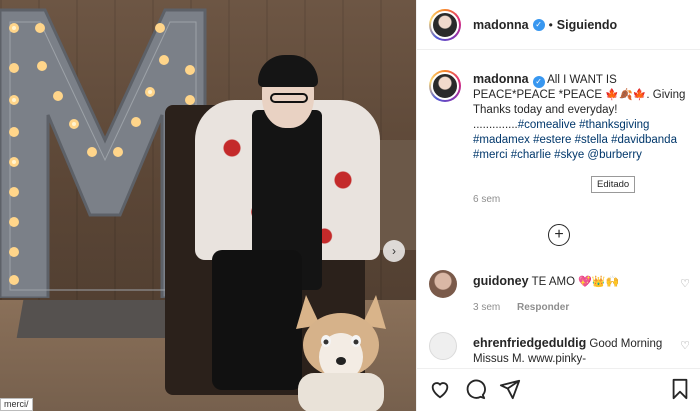 This screenshot has height=411, width=700. Describe the element at coordinates (487, 307) in the screenshot. I see `comment-time: 3 sem` at that location.